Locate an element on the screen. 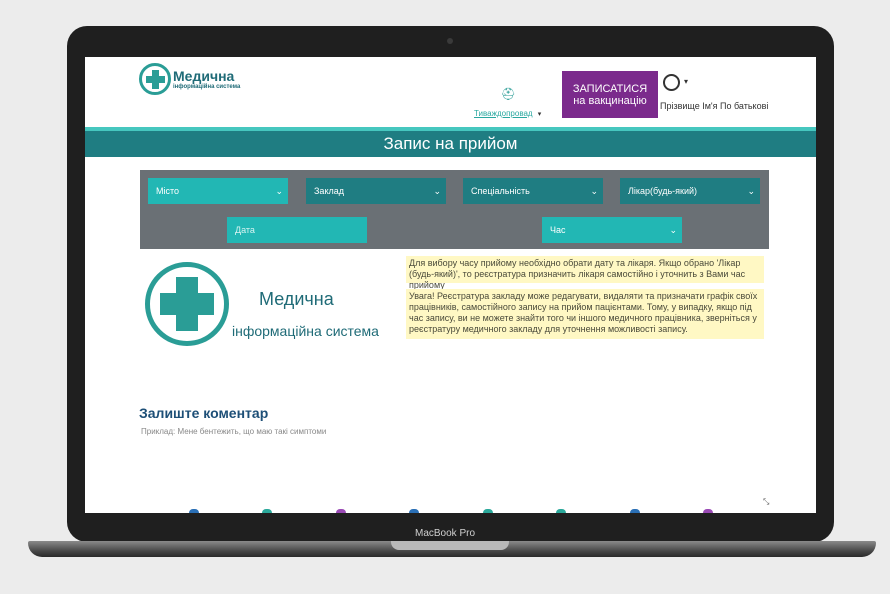 This screenshot has width=890, height=594. site-logo: Медична інформаційна система is located at coordinates (189, 79).